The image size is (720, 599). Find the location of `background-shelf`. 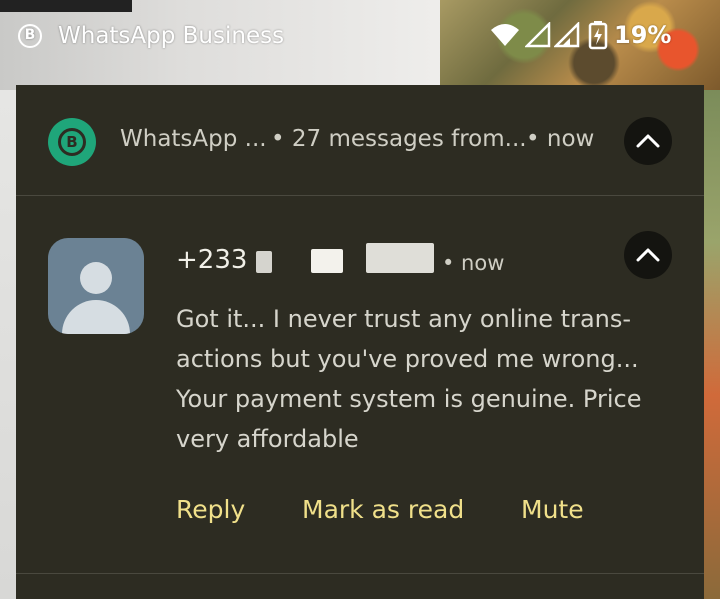

background-shelf is located at coordinates (66, 6).